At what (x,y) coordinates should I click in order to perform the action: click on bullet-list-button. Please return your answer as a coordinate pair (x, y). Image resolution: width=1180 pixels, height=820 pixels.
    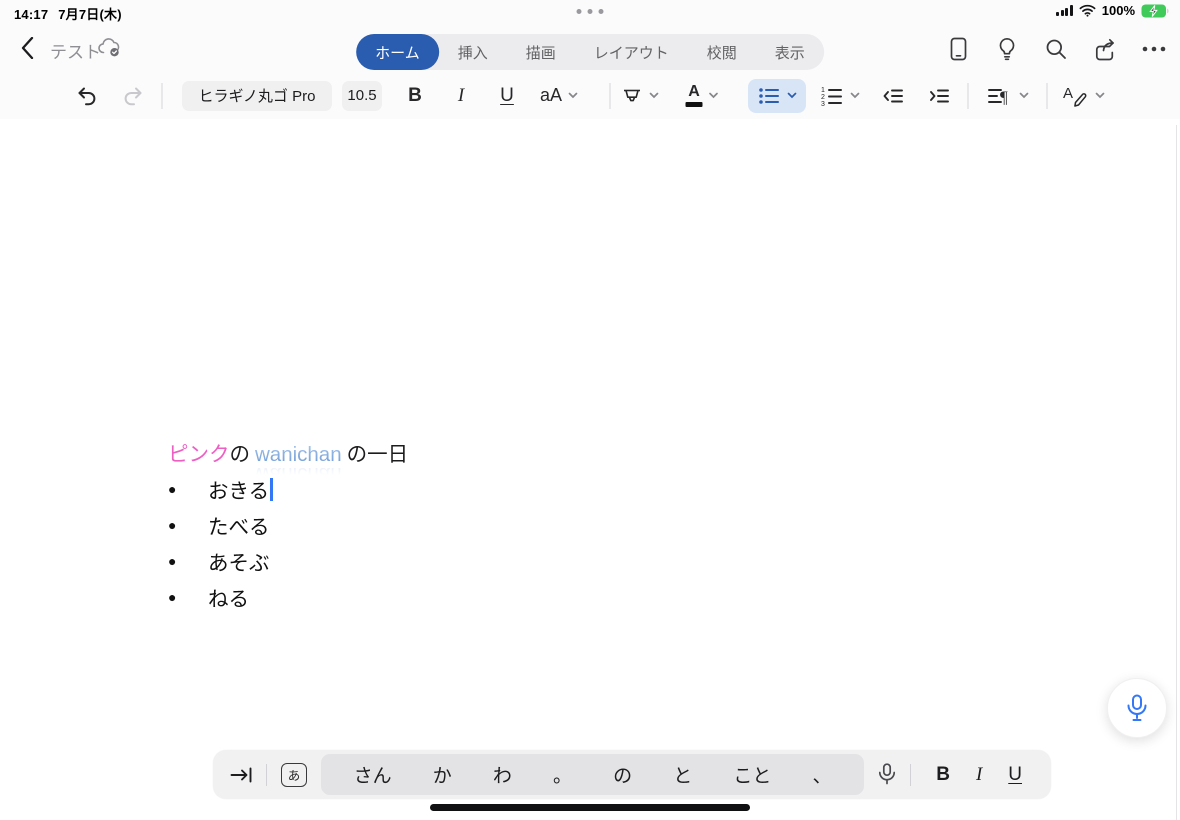
    Looking at the image, I should click on (777, 95).